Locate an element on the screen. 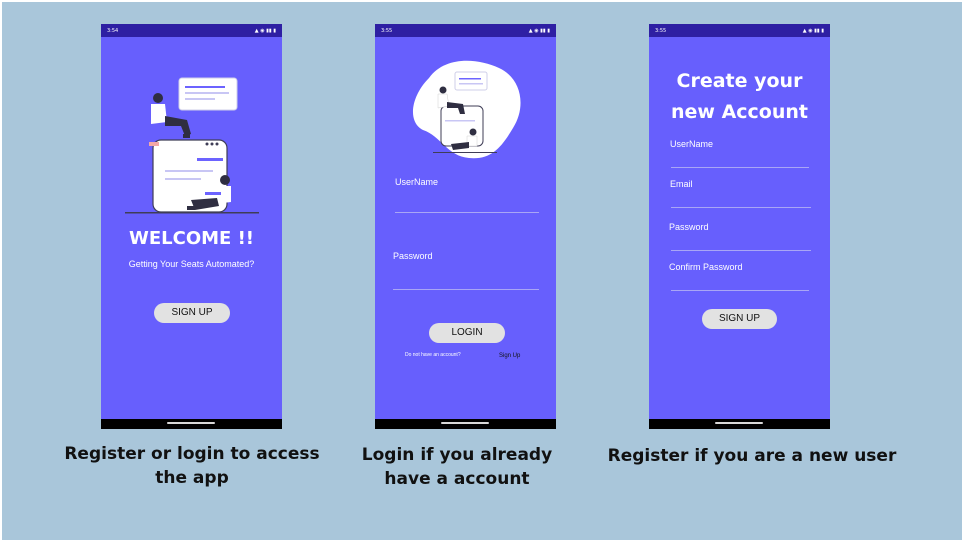 The image size is (964, 542). confirm-password-label: Confirm Password is located at coordinates (706, 267).